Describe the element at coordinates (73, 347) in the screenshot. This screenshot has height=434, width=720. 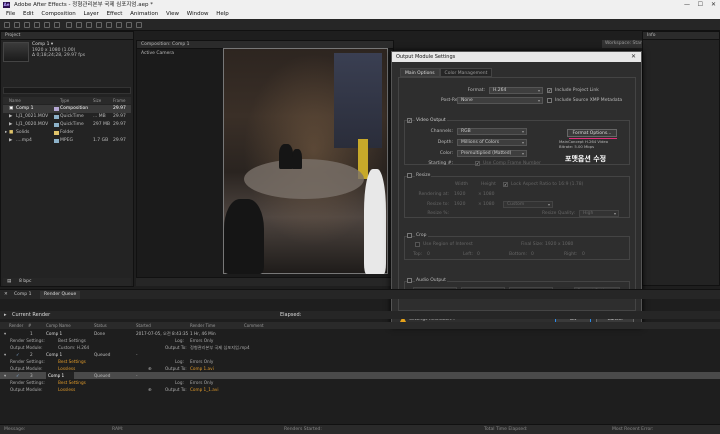
I see `output-module-value: Custom: H.264` at that location.